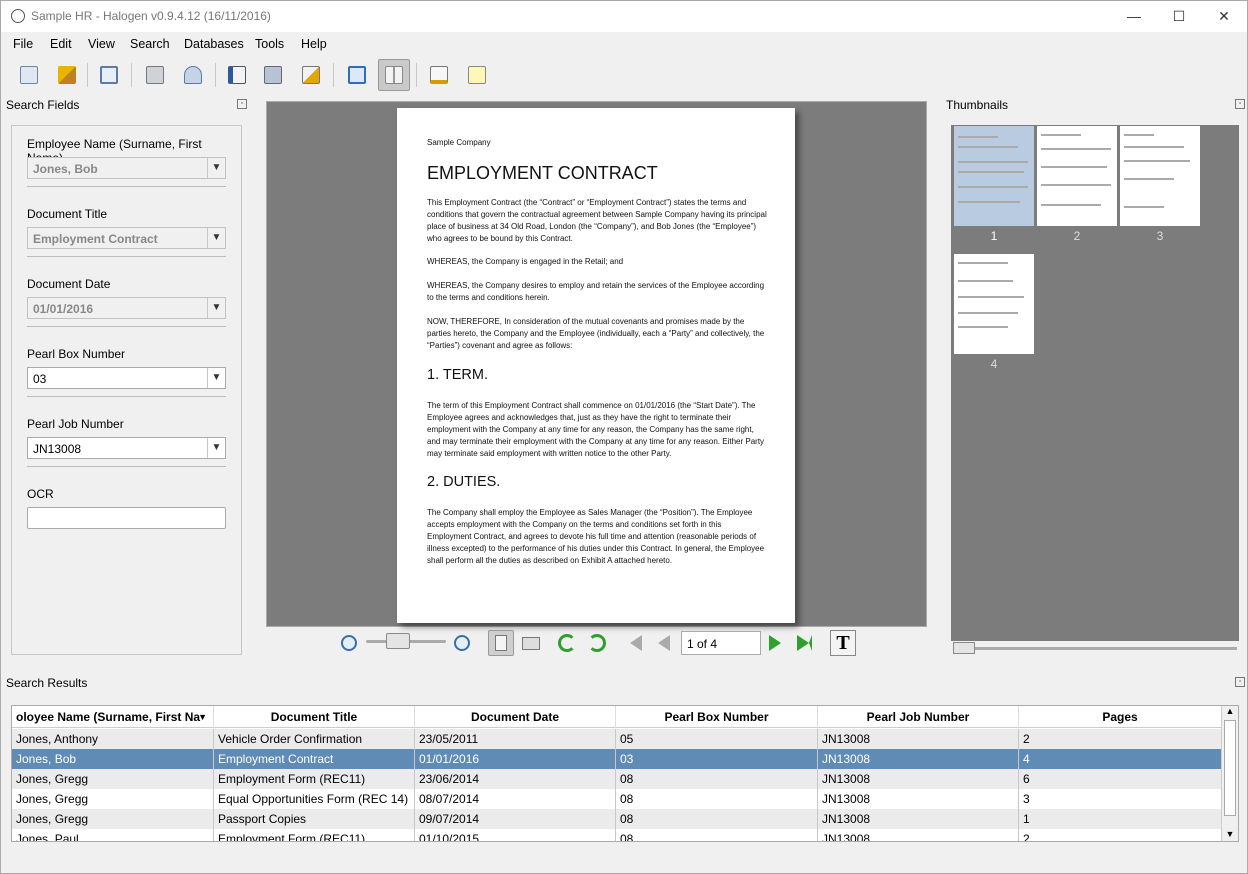  Describe the element at coordinates (717, 739) in the screenshot. I see `cell-pearl-box: 05` at that location.